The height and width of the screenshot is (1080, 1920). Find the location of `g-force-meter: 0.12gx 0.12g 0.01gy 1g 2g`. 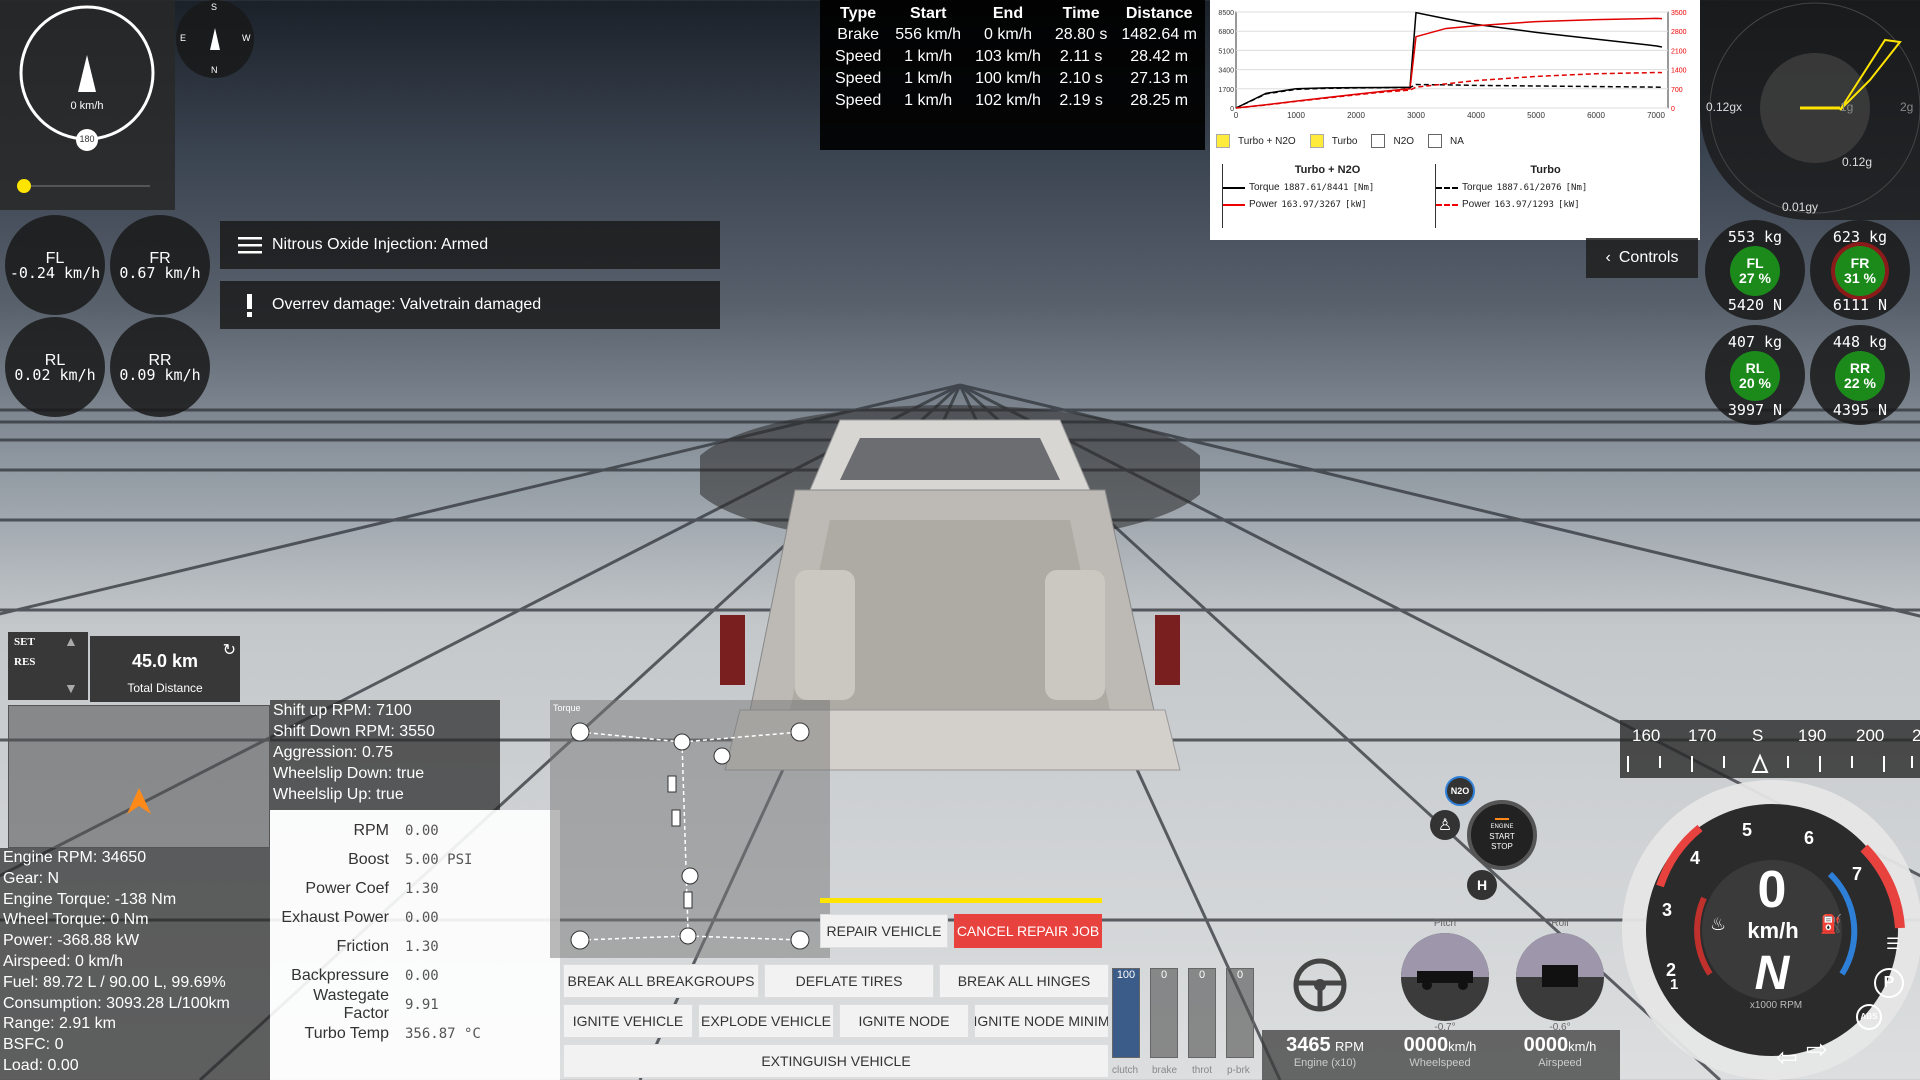

g-force-meter: 0.12gx 0.12g 0.01gy 1g 2g is located at coordinates (1810, 110).